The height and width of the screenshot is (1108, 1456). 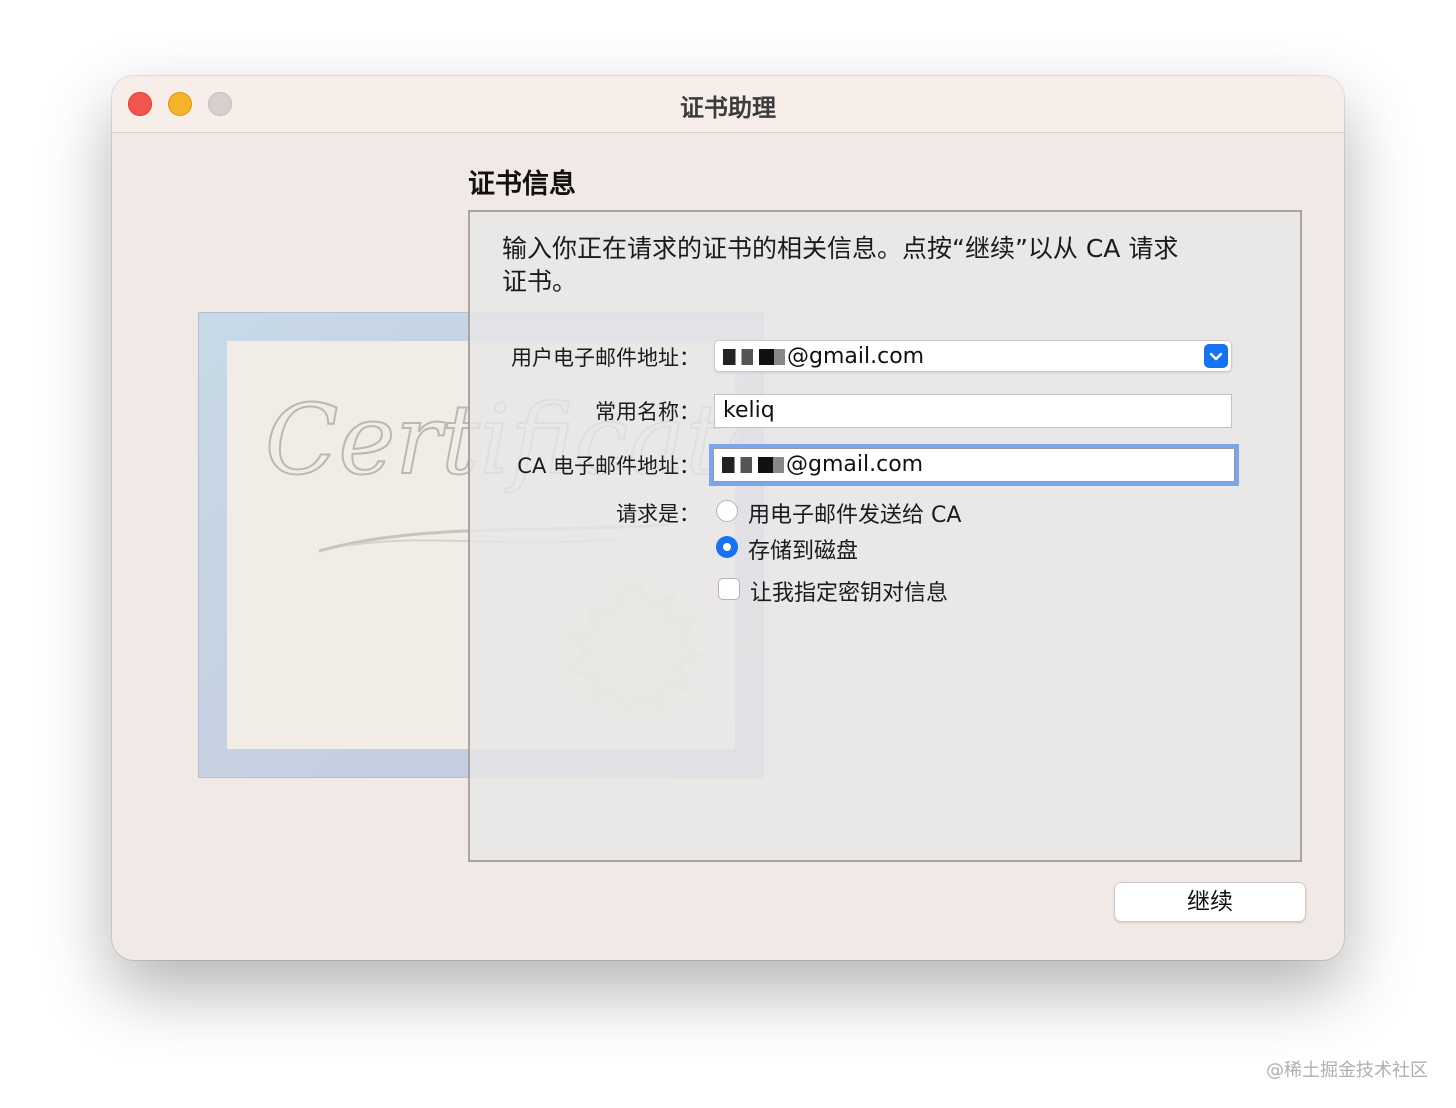 What do you see at coordinates (973, 356) in the screenshot?
I see `user-email-combobox: @gmail.com` at bounding box center [973, 356].